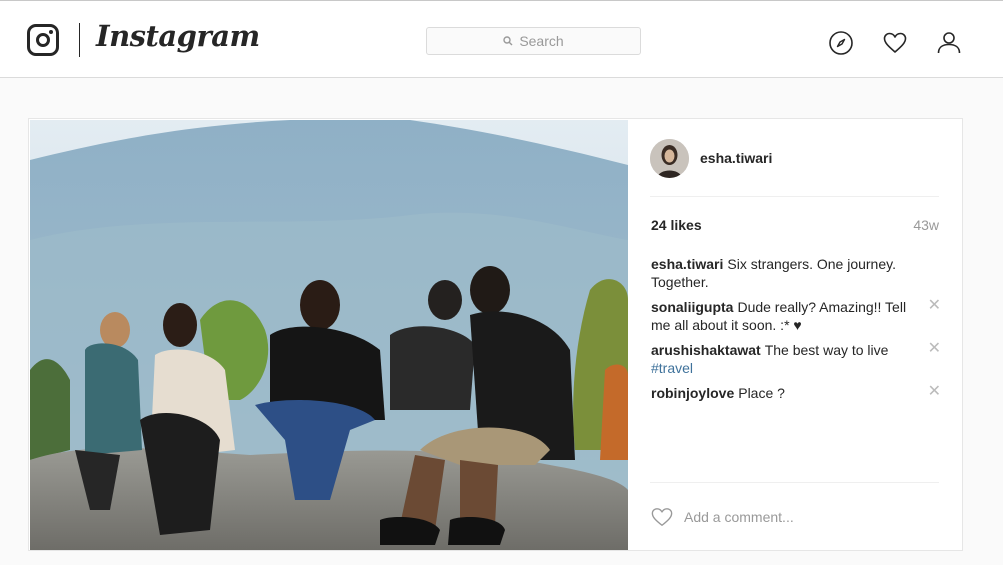 The height and width of the screenshot is (565, 1003). What do you see at coordinates (672, 368) in the screenshot?
I see `hashtag-link: #travel` at bounding box center [672, 368].